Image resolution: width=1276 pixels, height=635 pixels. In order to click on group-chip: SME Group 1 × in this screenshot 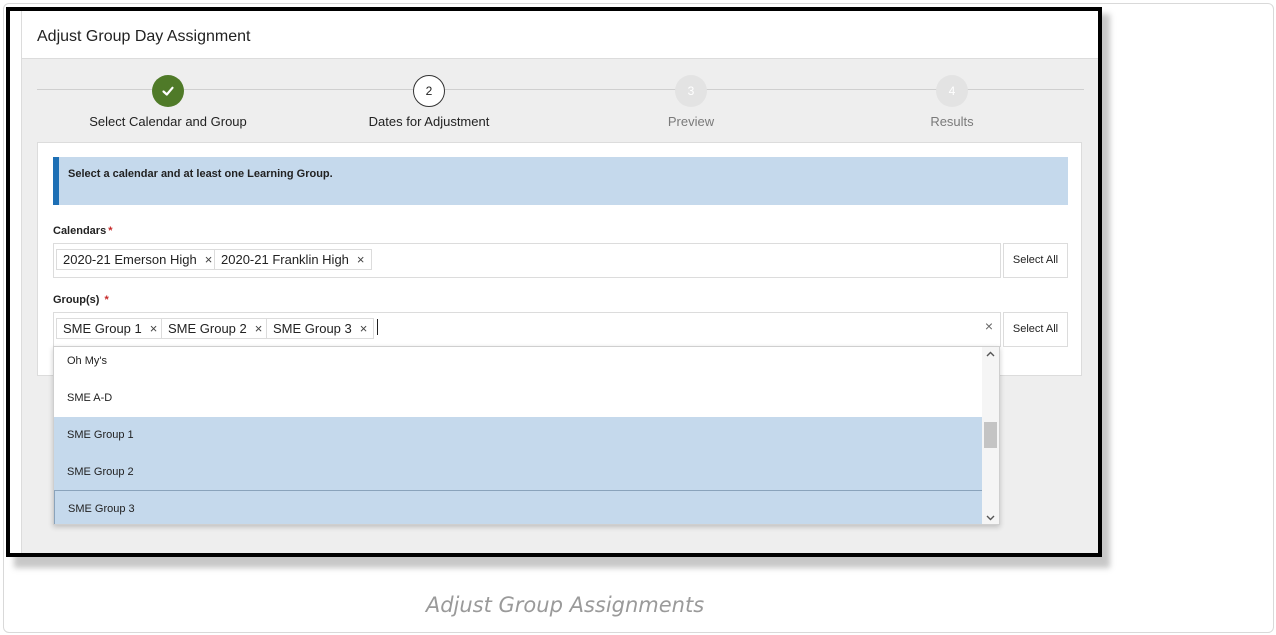, I will do `click(110, 328)`.